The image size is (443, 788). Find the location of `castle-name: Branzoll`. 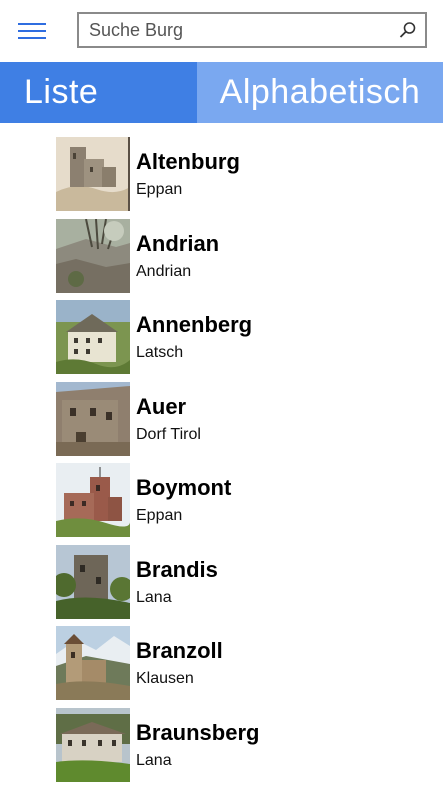

castle-name: Branzoll is located at coordinates (179, 650).